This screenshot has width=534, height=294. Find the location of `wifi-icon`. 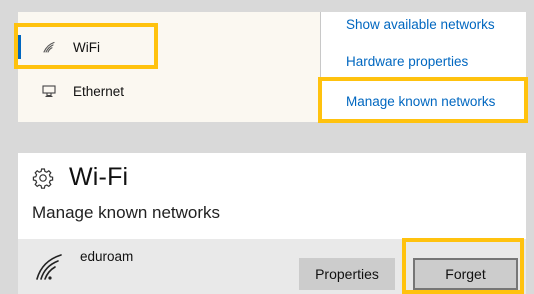

wifi-icon is located at coordinates (49, 47).